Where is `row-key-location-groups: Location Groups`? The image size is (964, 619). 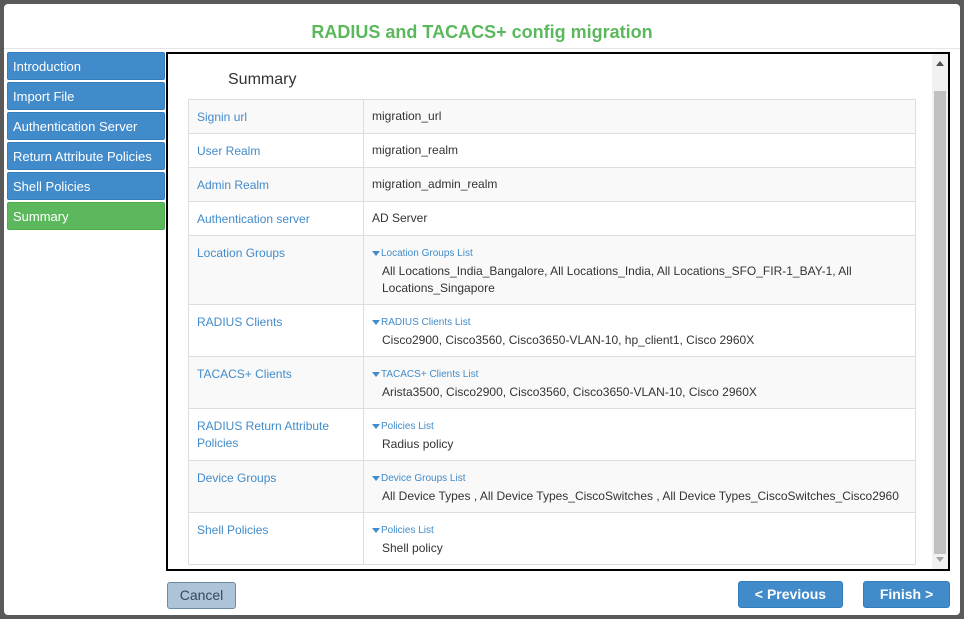
row-key-location-groups: Location Groups is located at coordinates (276, 270).